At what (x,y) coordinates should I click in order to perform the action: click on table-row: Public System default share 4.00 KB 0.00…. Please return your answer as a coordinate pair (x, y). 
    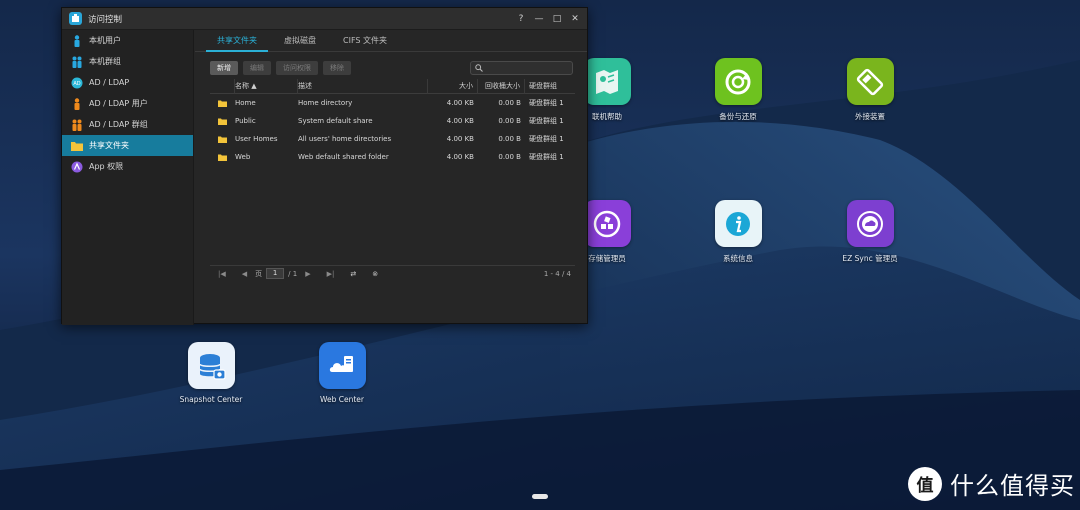
    Looking at the image, I should click on (392, 121).